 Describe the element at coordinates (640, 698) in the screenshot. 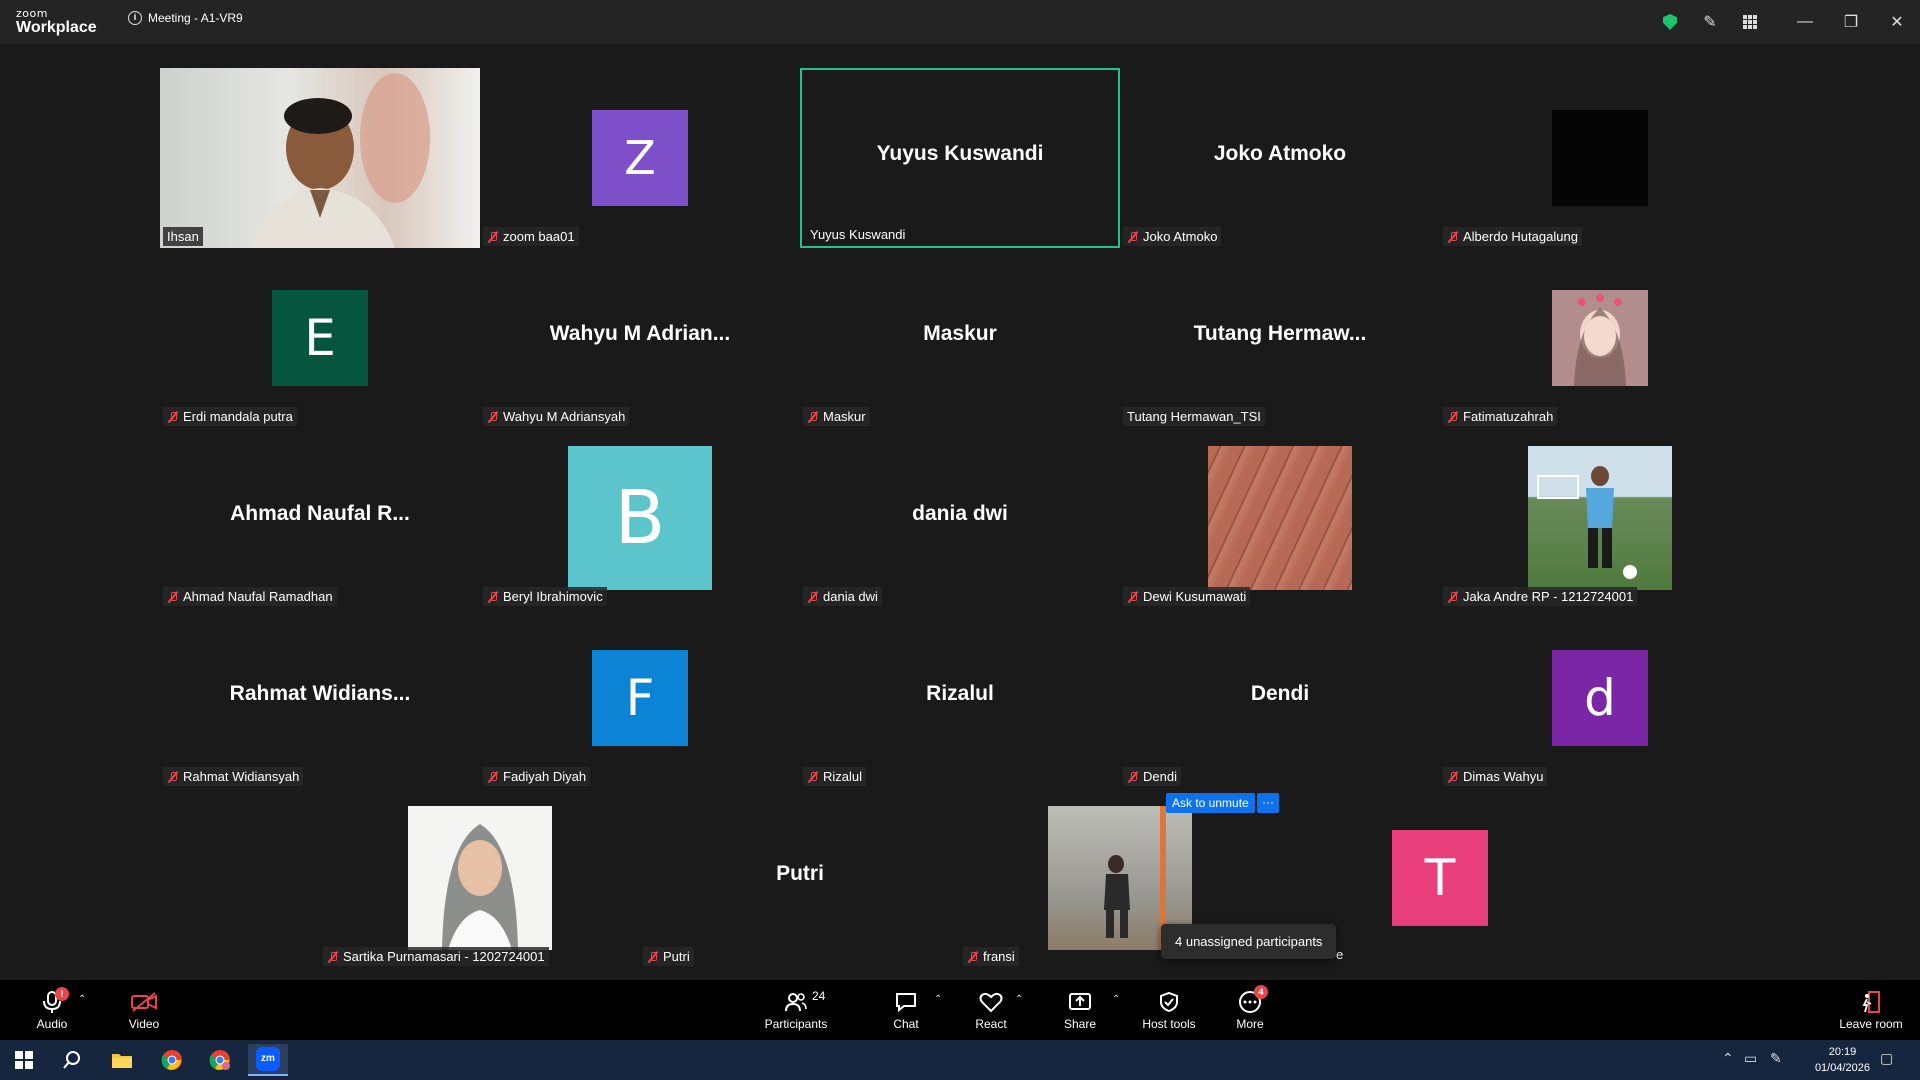

I see `video-tile-fadiyah-diyah: F Fadiyah Diyah` at that location.